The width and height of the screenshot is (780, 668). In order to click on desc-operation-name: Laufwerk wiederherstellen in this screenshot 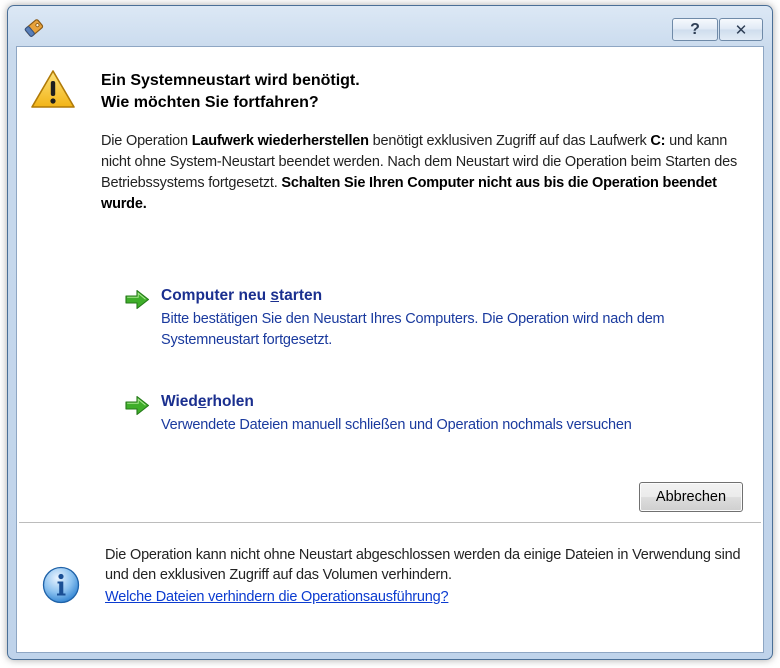, I will do `click(280, 141)`.